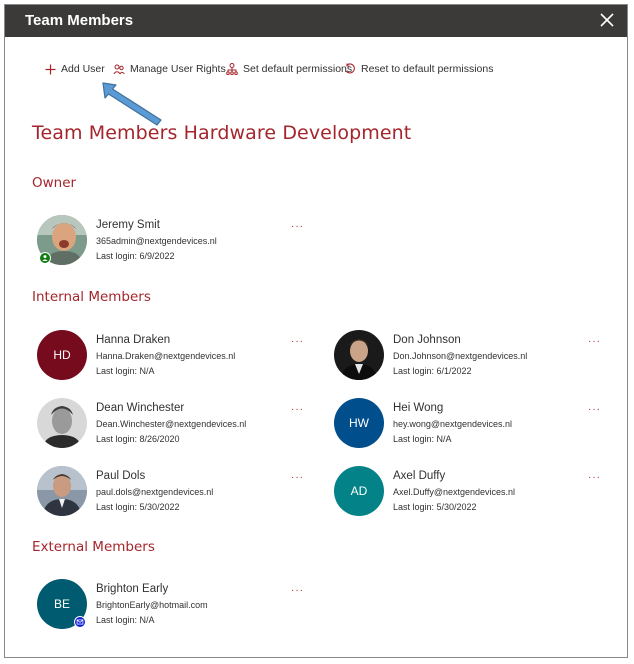  What do you see at coordinates (427, 69) in the screenshot?
I see `reset-default-permissions-label: Reset to default permissions` at bounding box center [427, 69].